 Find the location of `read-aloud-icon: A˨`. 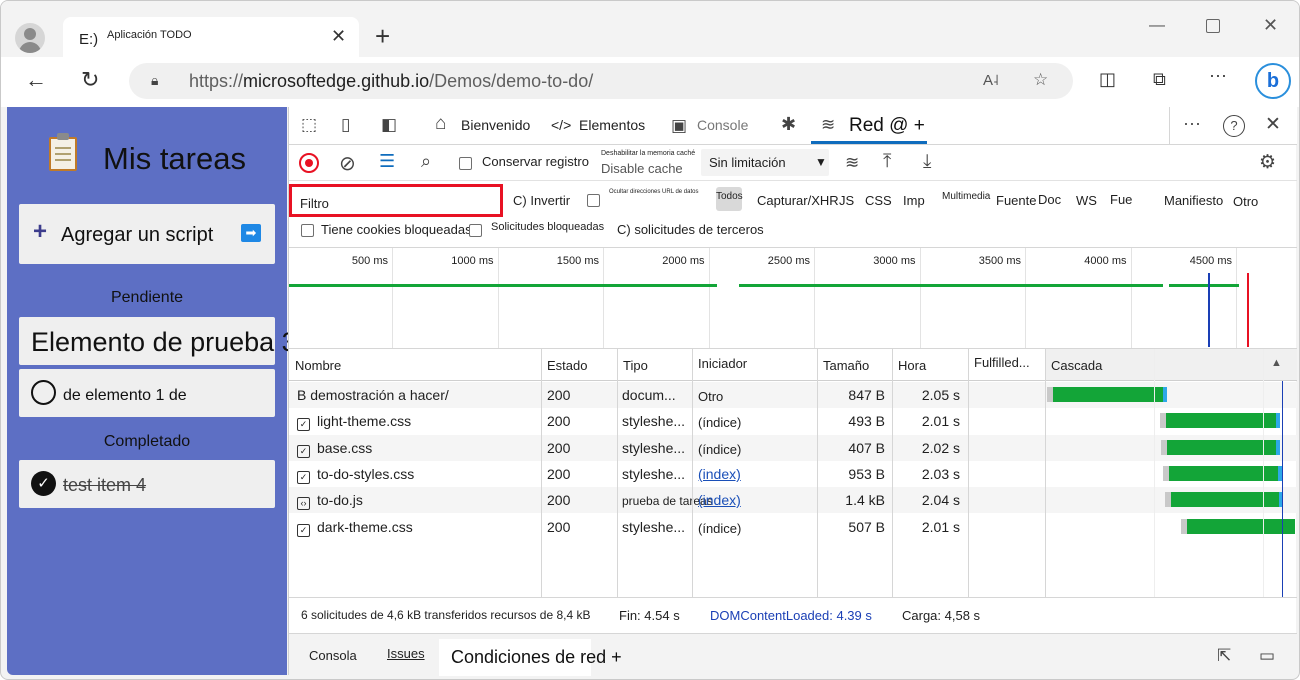

read-aloud-icon: A˨ is located at coordinates (991, 80).